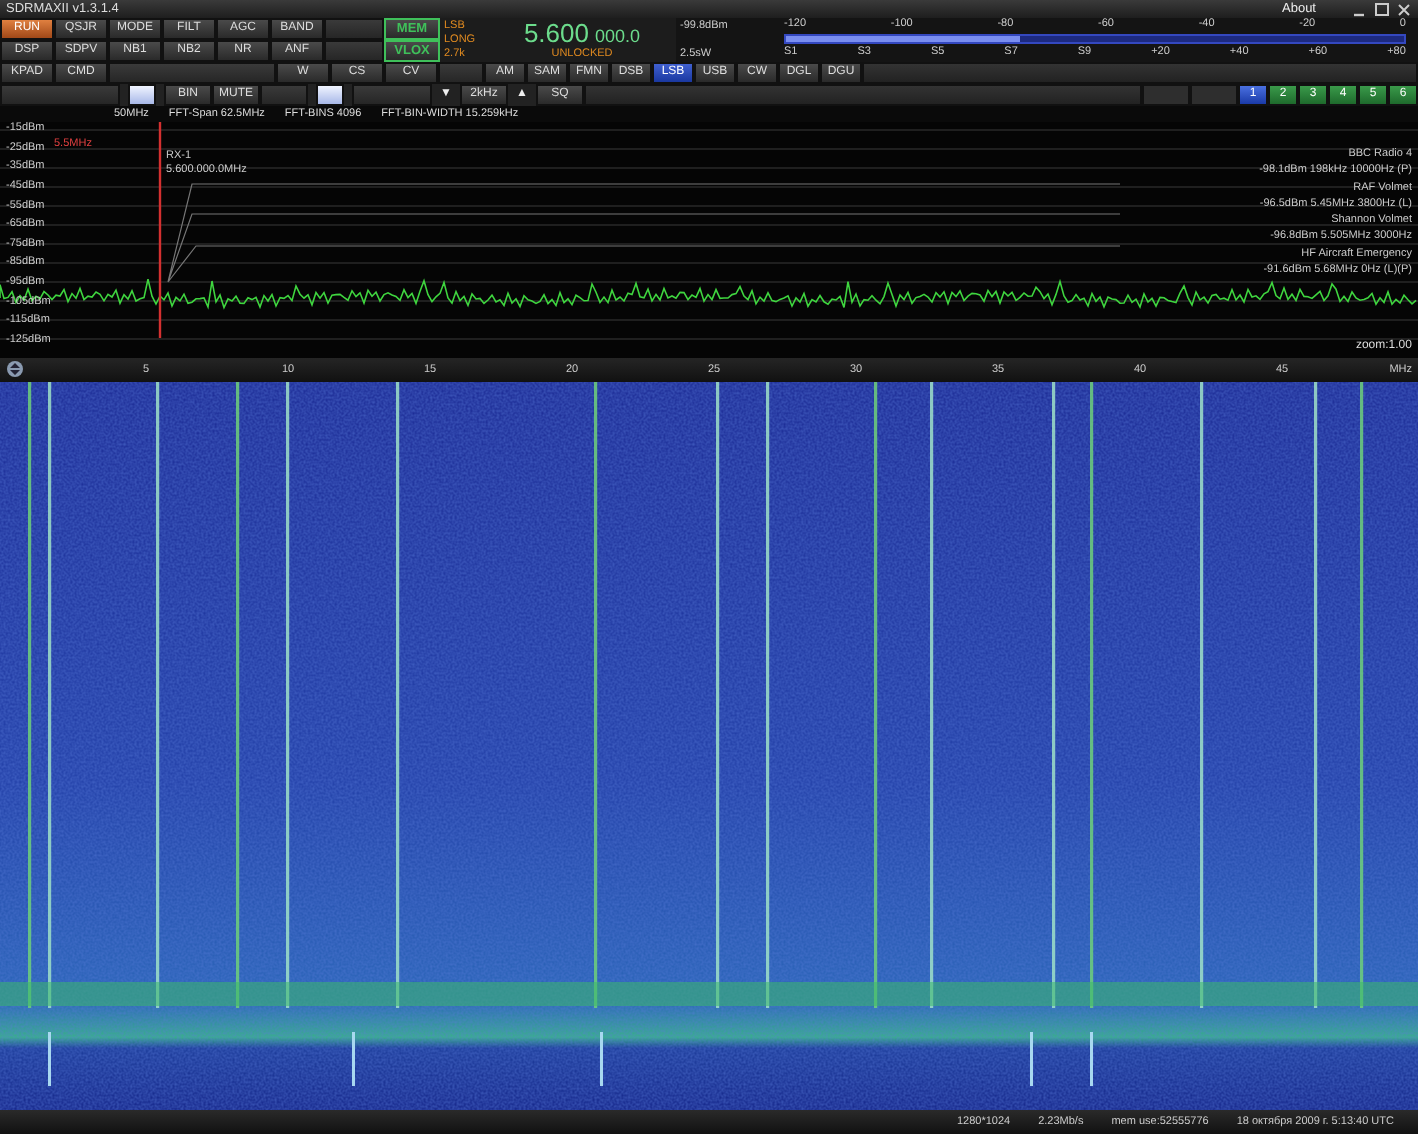 The width and height of the screenshot is (1418, 1134). Describe the element at coordinates (1404, 9) in the screenshot. I see `close-icon` at that location.